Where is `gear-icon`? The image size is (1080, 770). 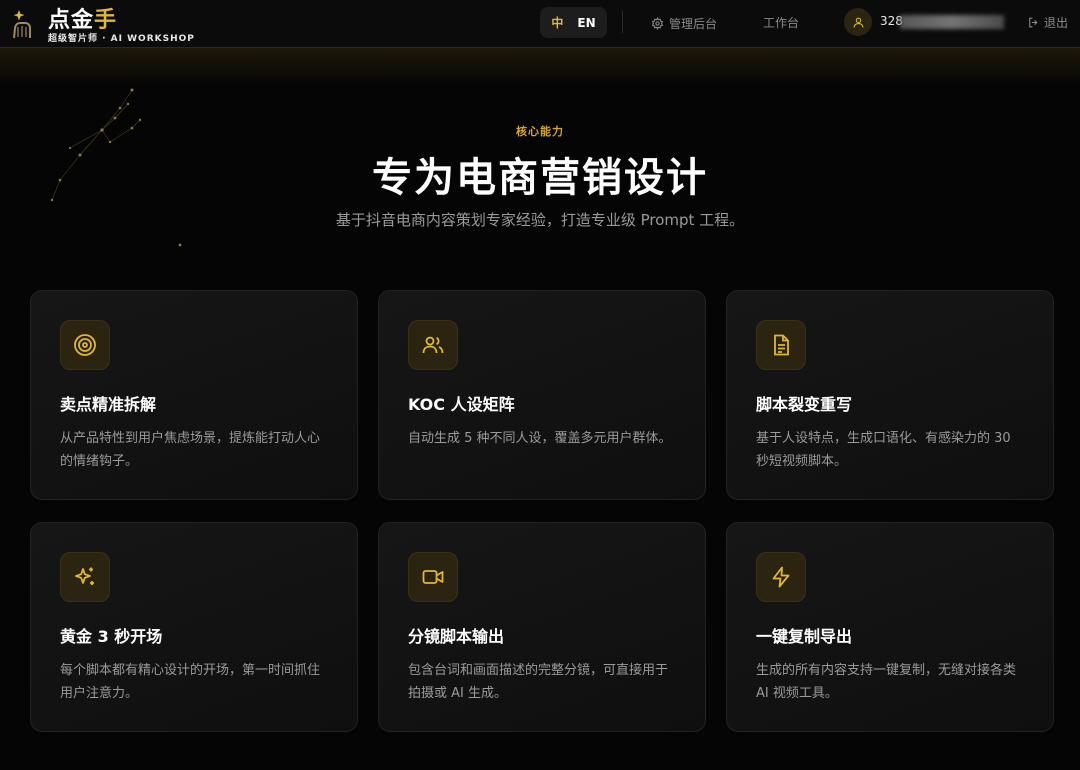 gear-icon is located at coordinates (657, 23).